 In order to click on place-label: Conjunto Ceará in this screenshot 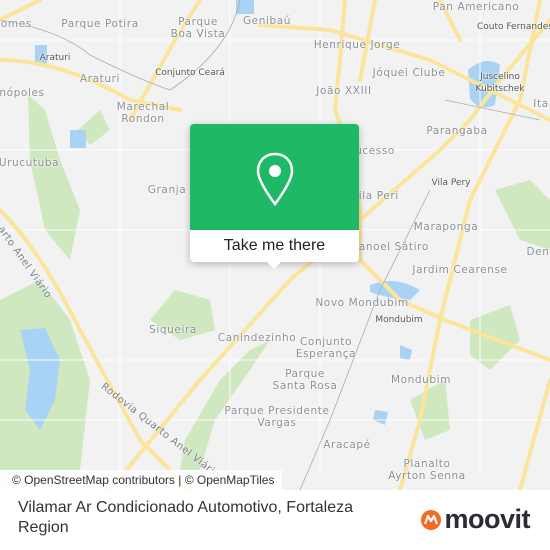, I will do `click(190, 73)`.